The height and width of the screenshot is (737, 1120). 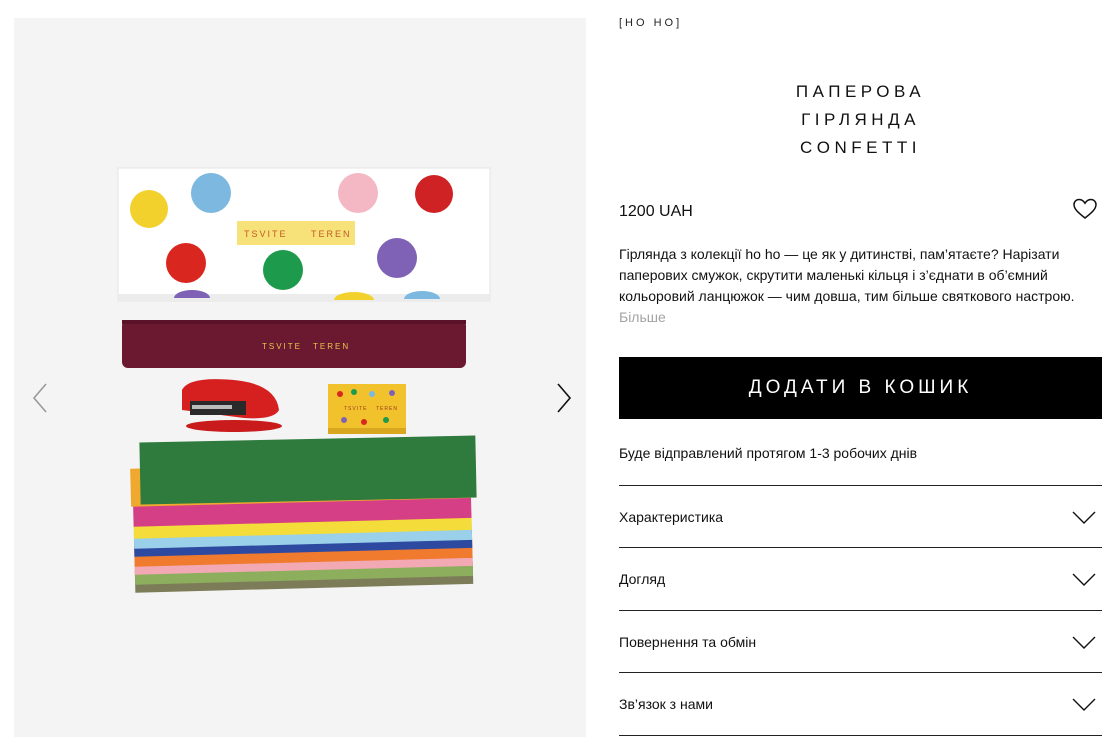 I want to click on ribbon-label-left: TSVITE, so click(x=282, y=346).